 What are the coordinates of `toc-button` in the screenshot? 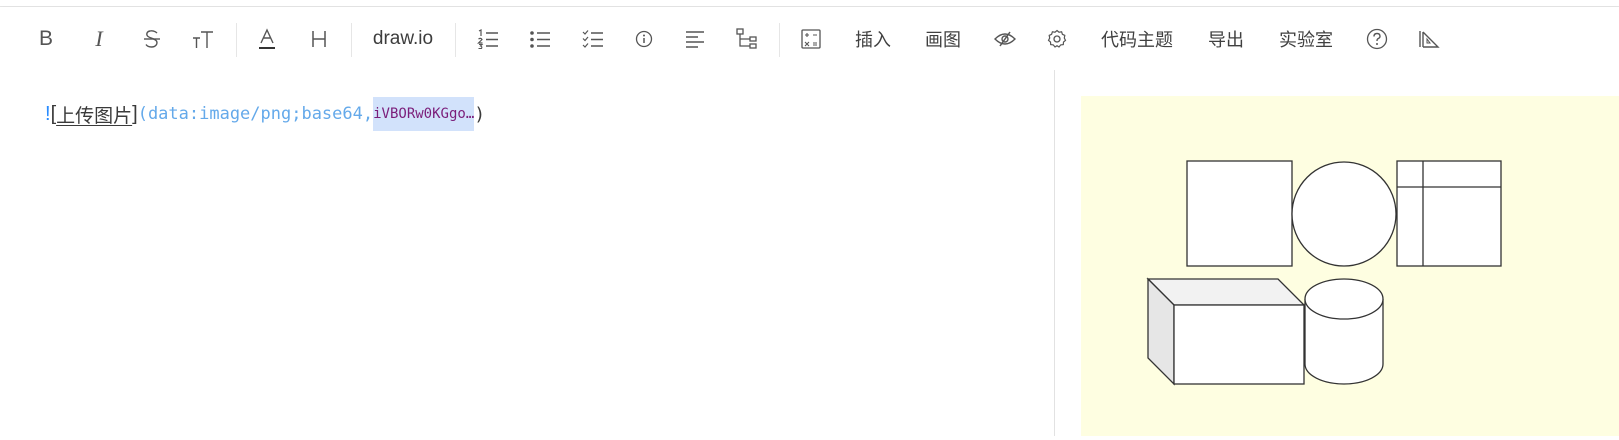 It's located at (1429, 38).